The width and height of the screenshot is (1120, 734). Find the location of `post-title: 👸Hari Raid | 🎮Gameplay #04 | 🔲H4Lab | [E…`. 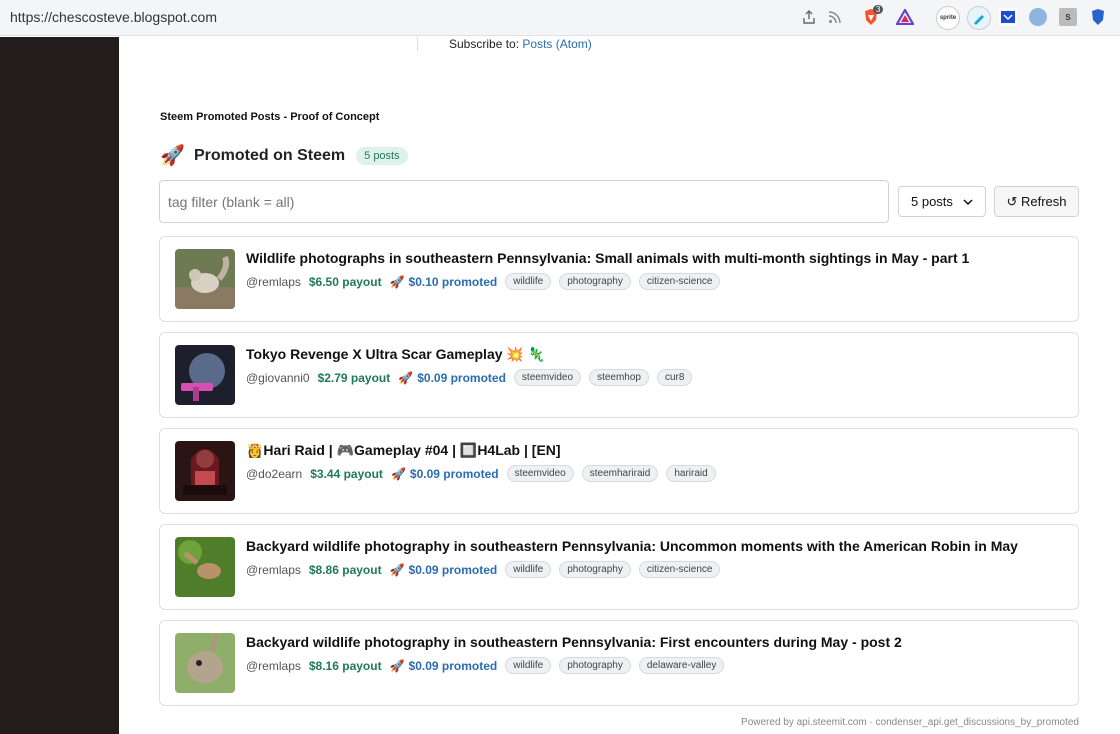

post-title: 👸Hari Raid | 🎮Gameplay #04 | 🔲H4Lab | [E… is located at coordinates (403, 450).